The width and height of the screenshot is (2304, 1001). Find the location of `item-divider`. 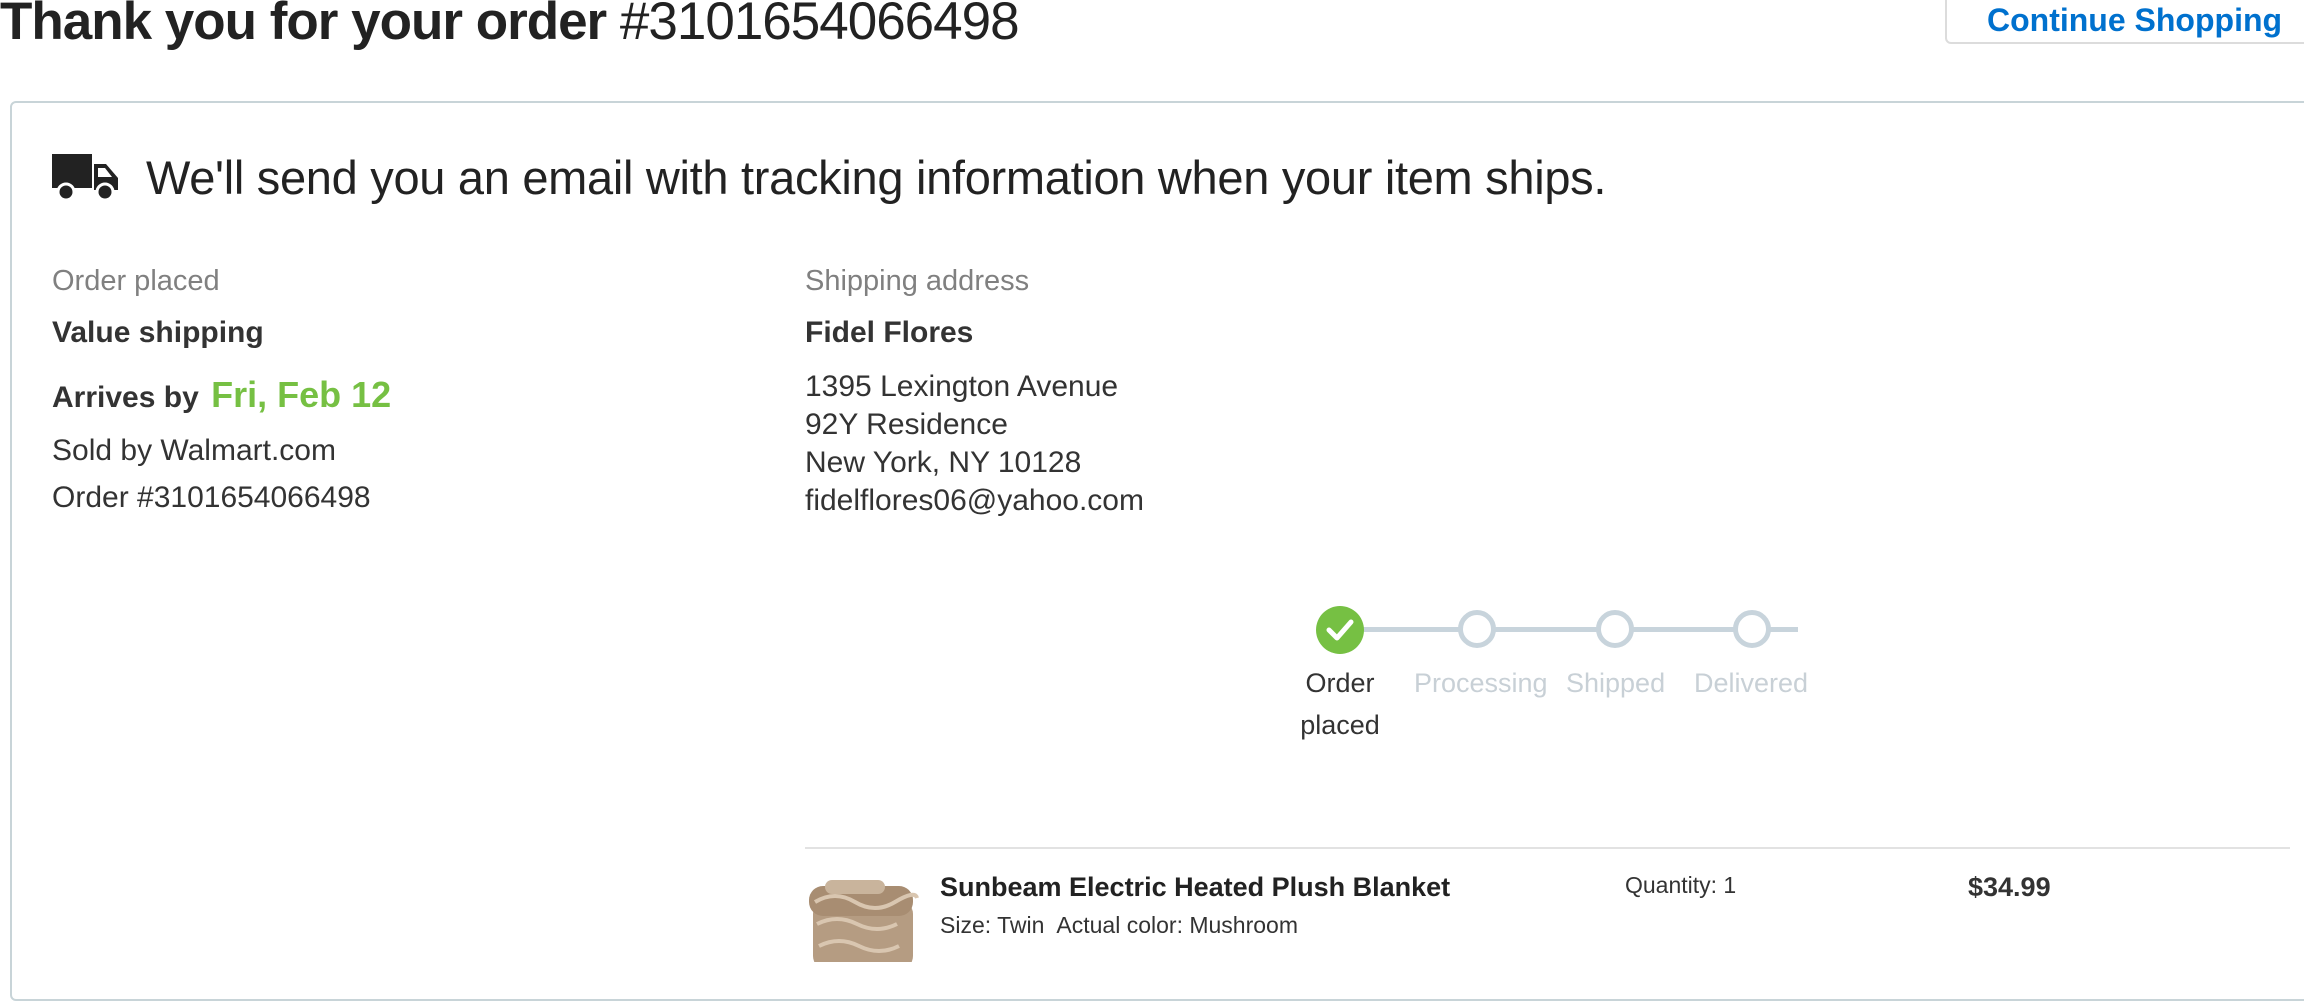

item-divider is located at coordinates (1547, 848).